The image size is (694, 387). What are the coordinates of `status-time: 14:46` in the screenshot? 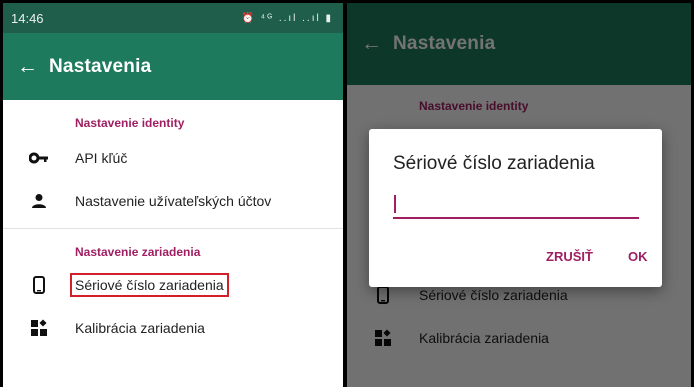 It's located at (27, 18).